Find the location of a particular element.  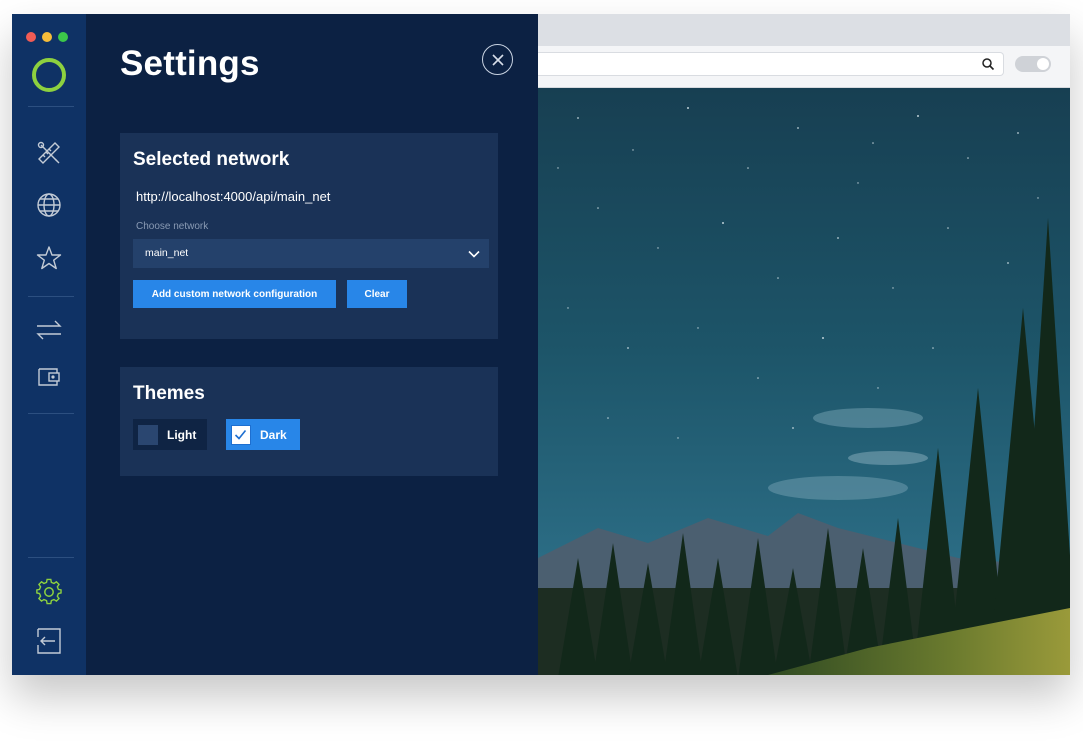

logout-icon is located at coordinates (49, 641).